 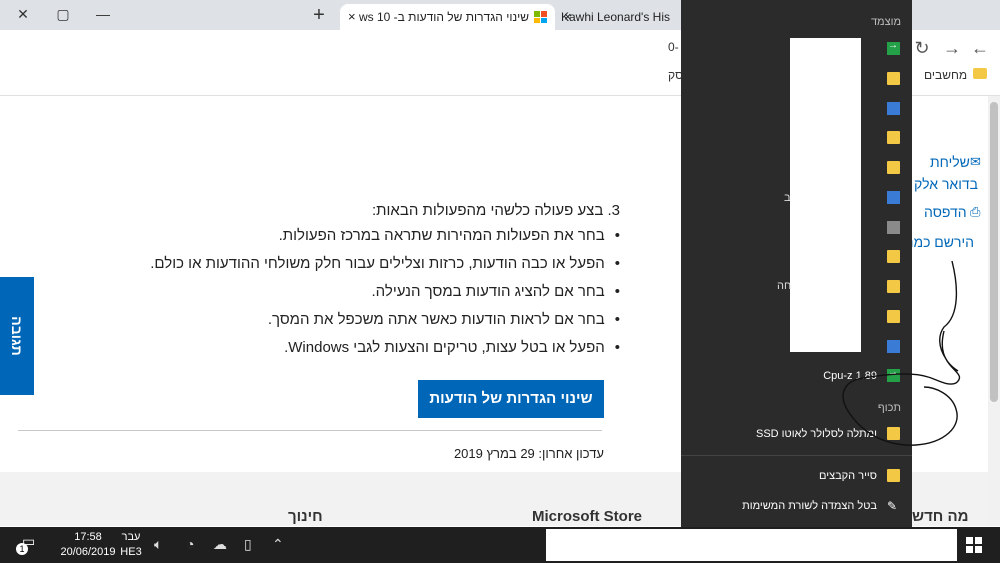 I want to click on frequent-header: תכוף, so click(x=889, y=408).